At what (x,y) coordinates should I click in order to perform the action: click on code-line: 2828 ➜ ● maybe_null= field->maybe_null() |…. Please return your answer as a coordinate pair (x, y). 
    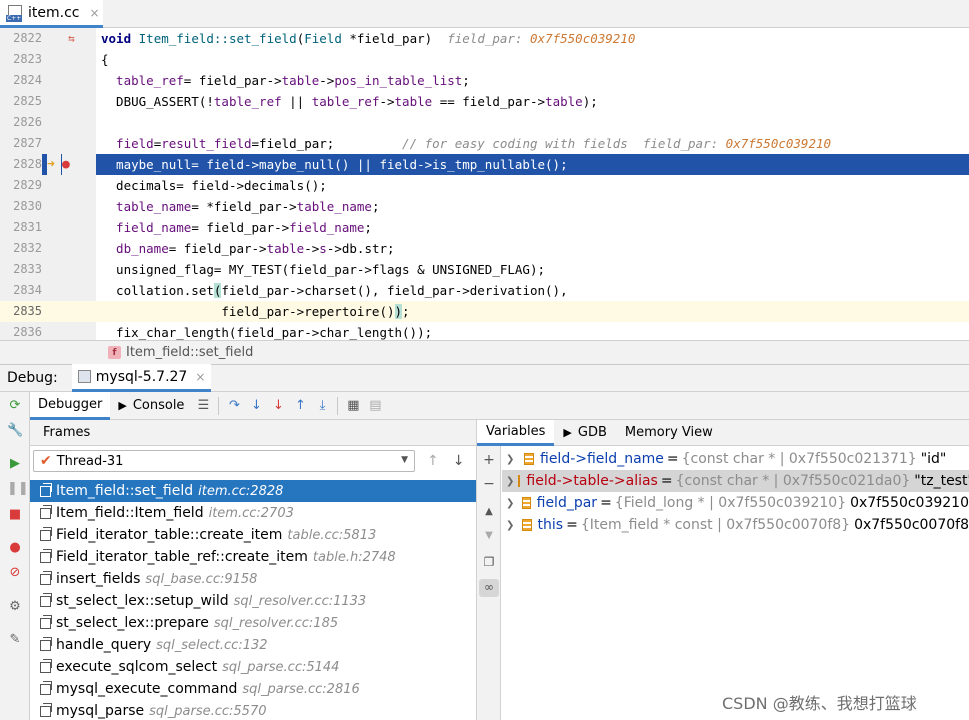
    Looking at the image, I should click on (484, 164).